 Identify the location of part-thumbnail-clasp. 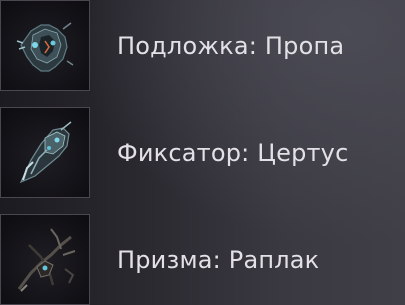
(45, 152).